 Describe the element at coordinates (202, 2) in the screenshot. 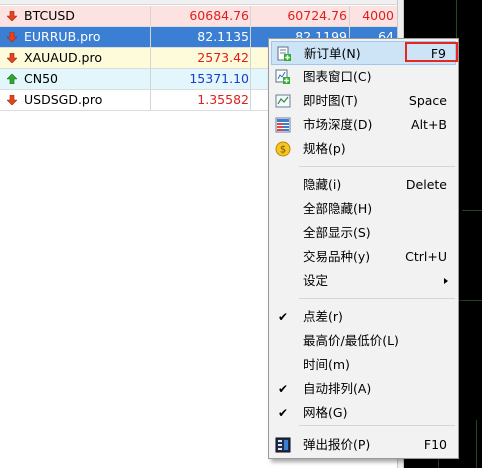

I see `table-header-strip` at that location.